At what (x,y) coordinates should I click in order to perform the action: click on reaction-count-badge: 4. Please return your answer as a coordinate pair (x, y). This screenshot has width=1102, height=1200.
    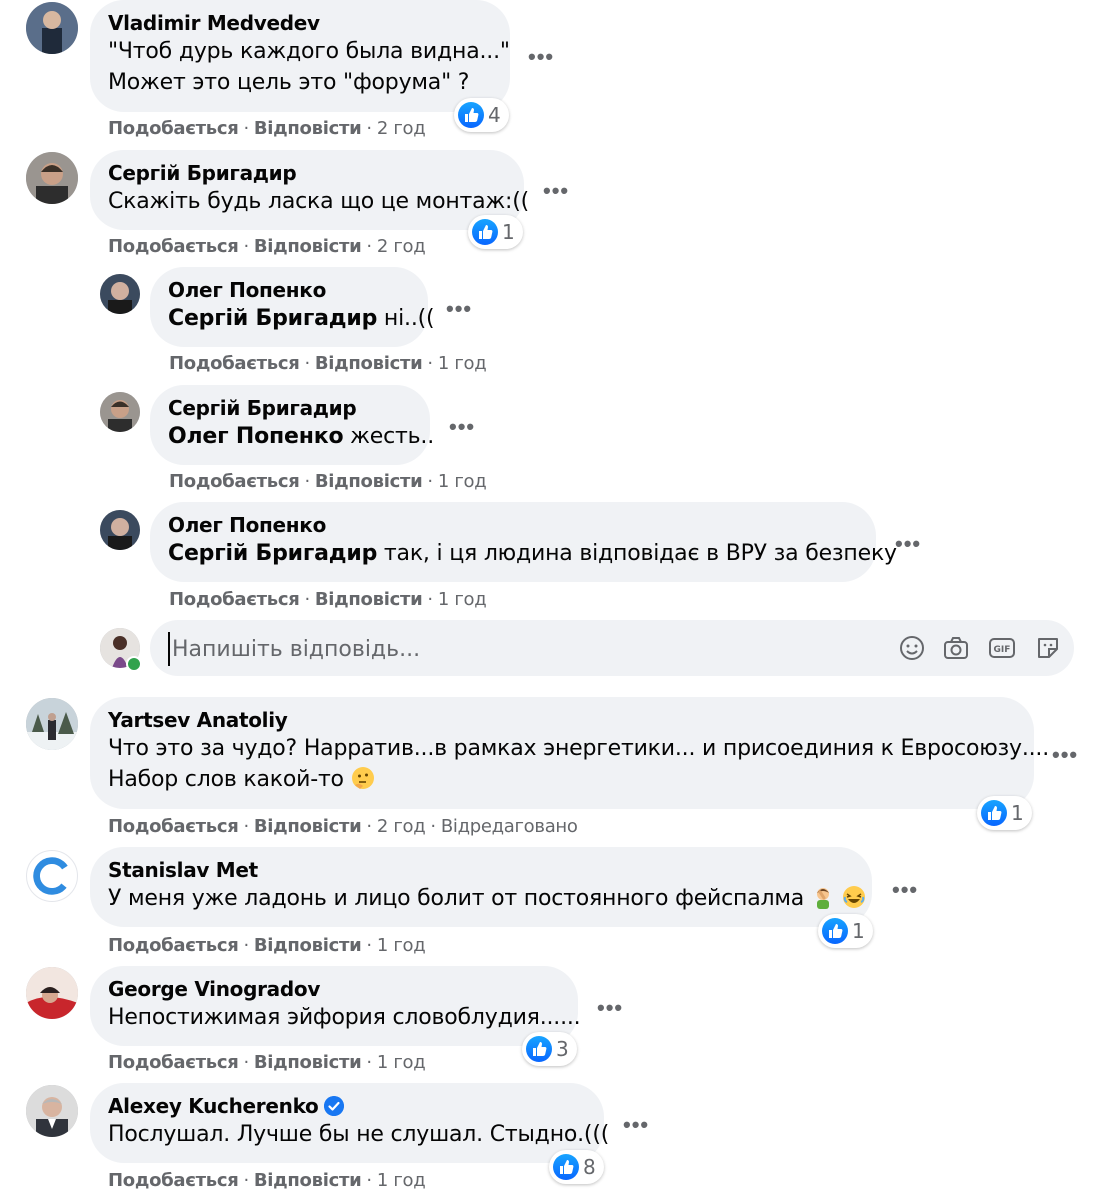
    Looking at the image, I should click on (481, 115).